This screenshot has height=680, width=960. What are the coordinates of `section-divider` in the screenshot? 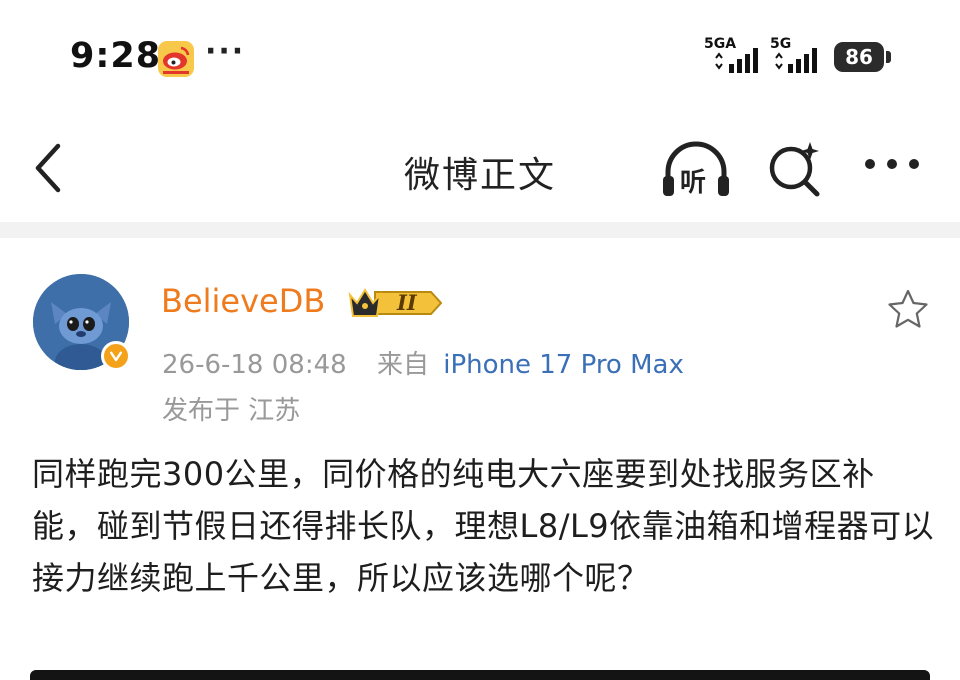 It's located at (480, 230).